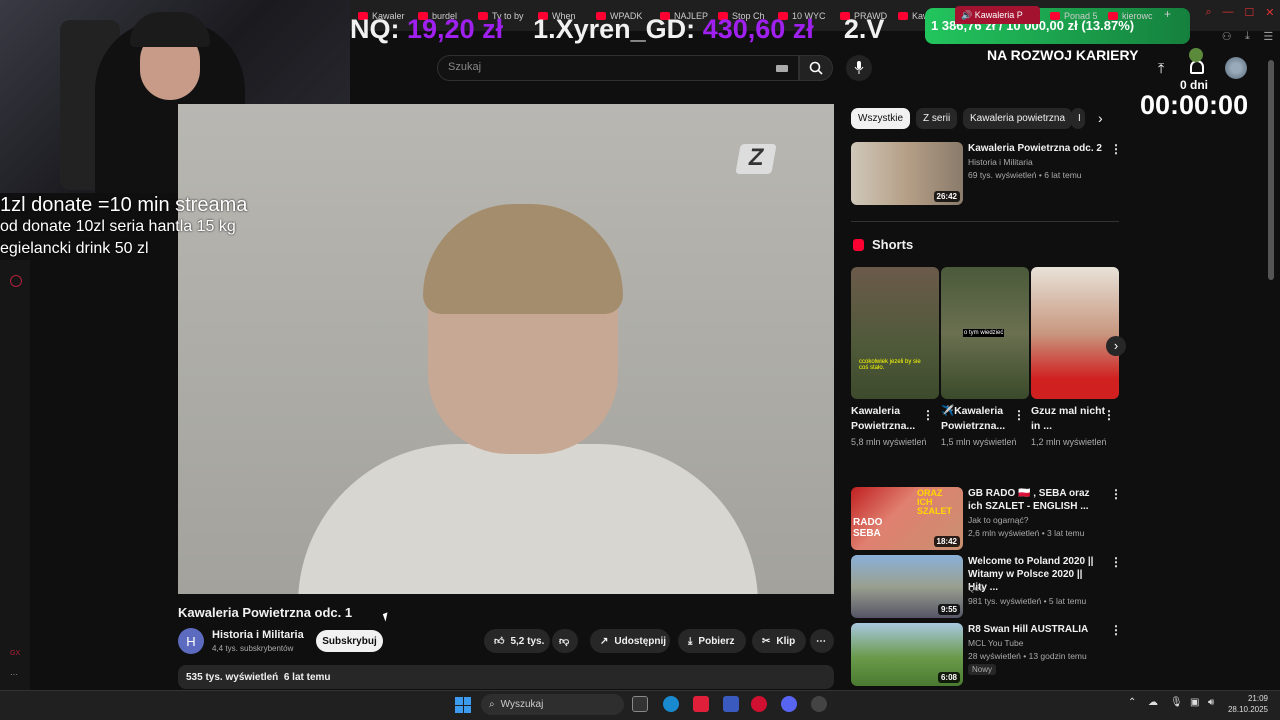 This screenshot has height=720, width=1280. What do you see at coordinates (1075, 16) in the screenshot?
I see `browser-tab: Ponad 5` at bounding box center [1075, 16].